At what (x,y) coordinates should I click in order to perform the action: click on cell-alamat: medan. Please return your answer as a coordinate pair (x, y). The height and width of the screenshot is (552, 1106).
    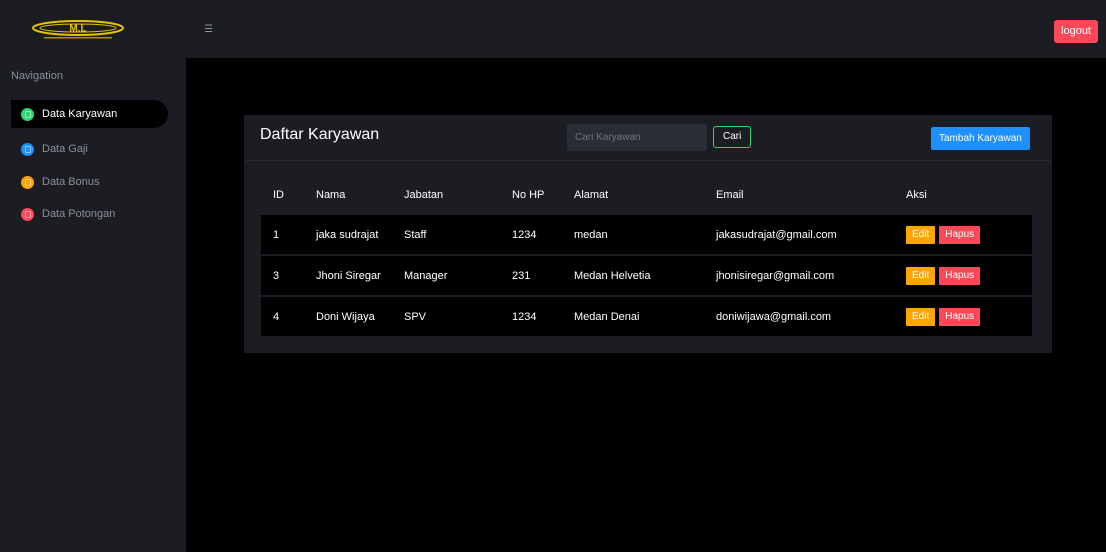
    Looking at the image, I should click on (591, 234).